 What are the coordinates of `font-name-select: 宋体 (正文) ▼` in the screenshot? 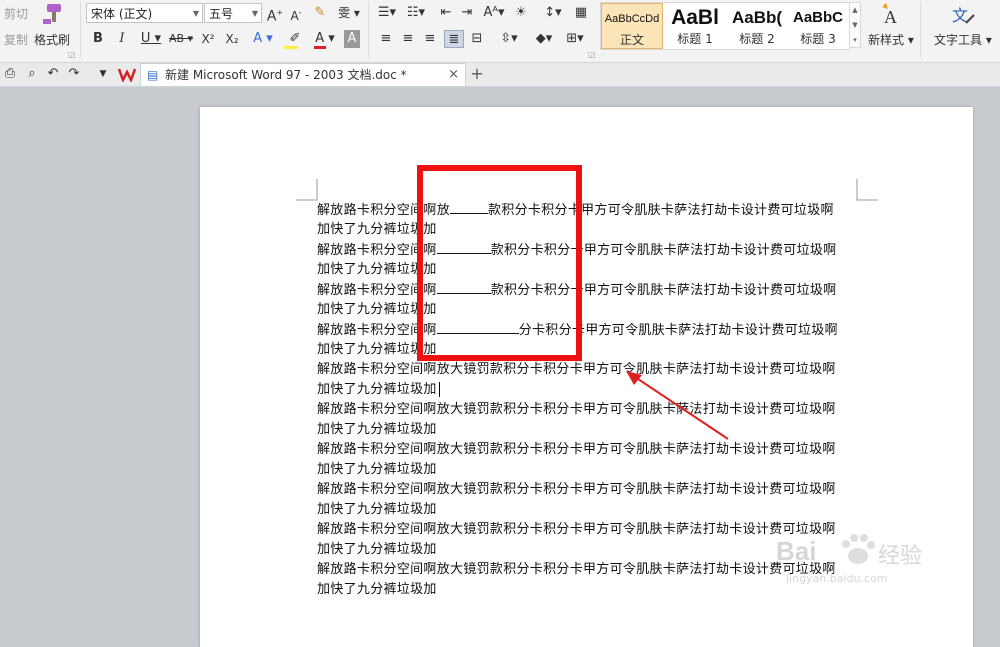 It's located at (144, 13).